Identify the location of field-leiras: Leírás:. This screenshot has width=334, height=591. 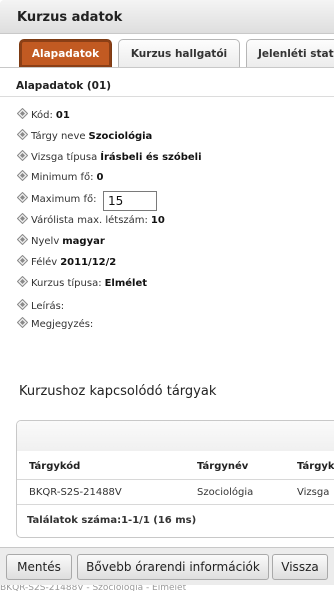
(40, 307).